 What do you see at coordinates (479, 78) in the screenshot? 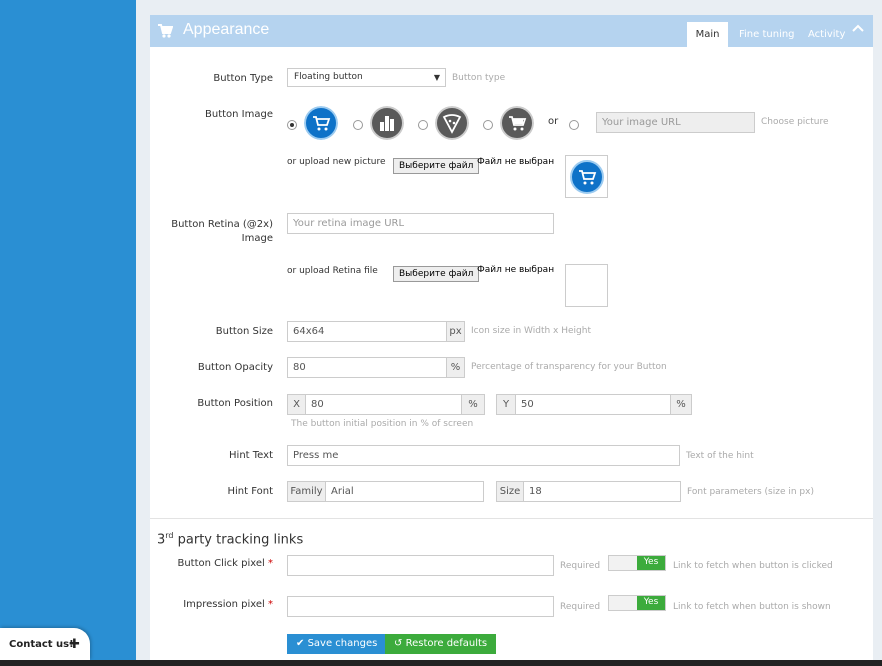
I see `button-type-help: Button type` at bounding box center [479, 78].